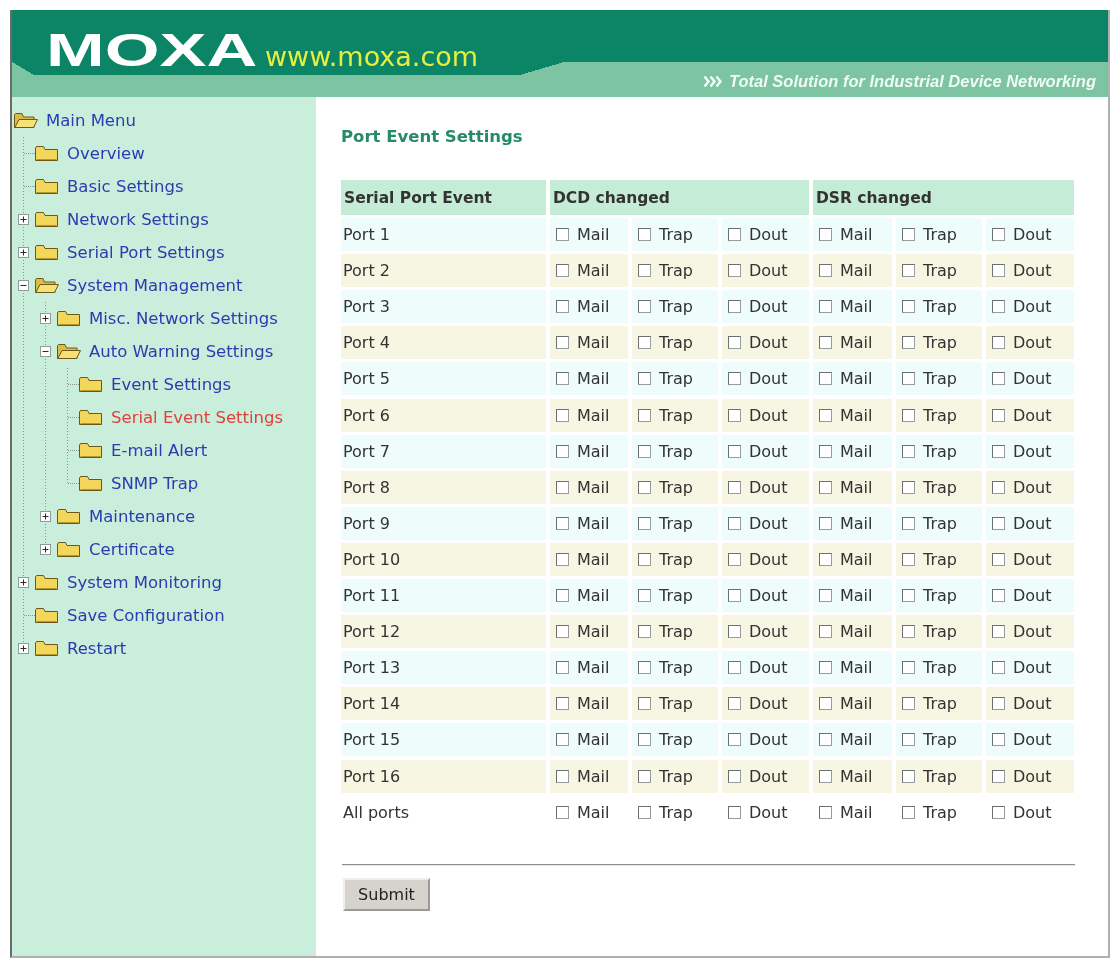 The width and height of the screenshot is (1115, 962). Describe the element at coordinates (132, 549) in the screenshot. I see `menu-item: Certificate` at that location.